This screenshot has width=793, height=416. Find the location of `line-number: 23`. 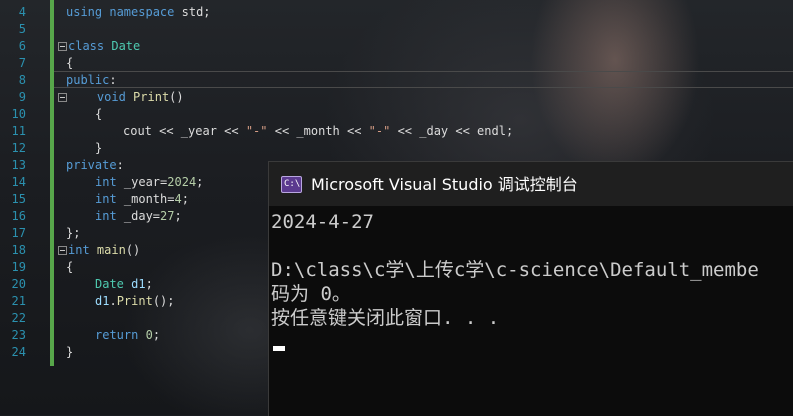

line-number: 23 is located at coordinates (18, 335).